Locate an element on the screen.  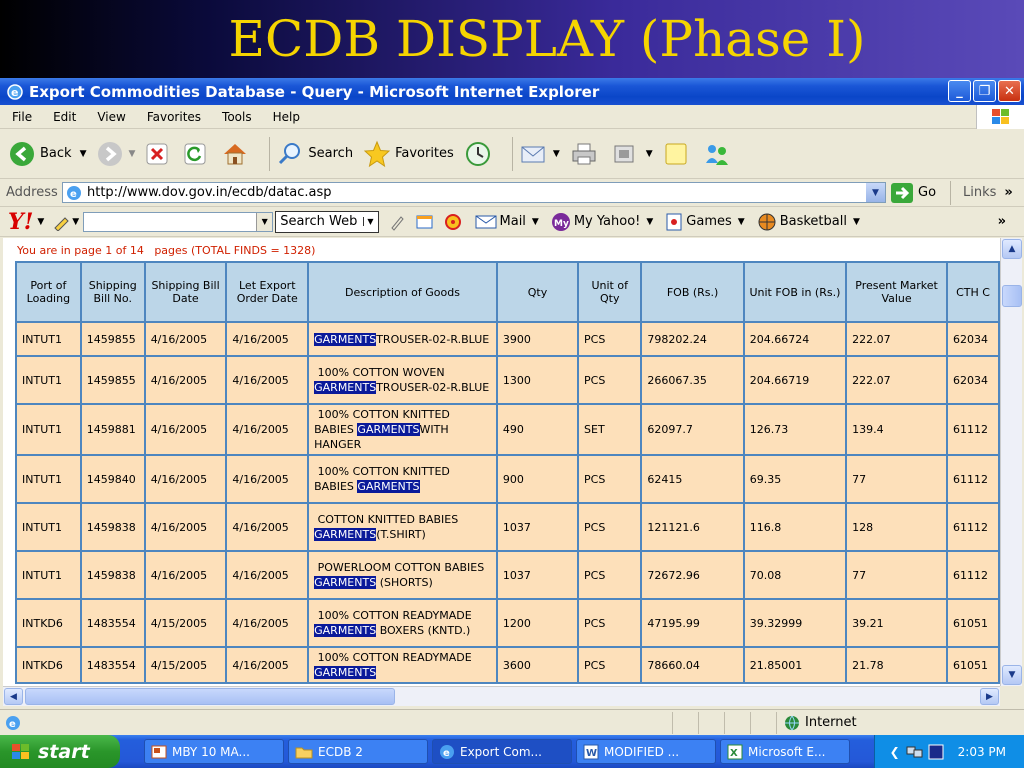
search-web-button: Search Web ▼ is located at coordinates (327, 221).